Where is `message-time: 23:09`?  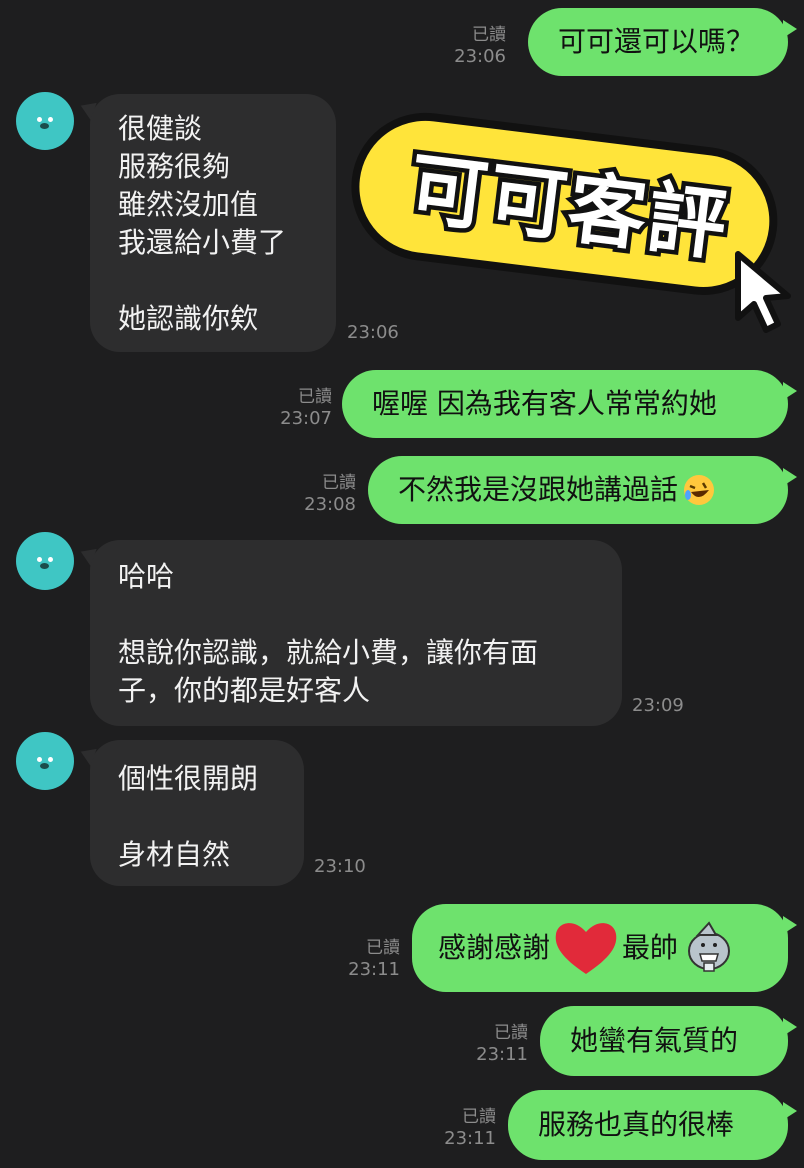
message-time: 23:09 is located at coordinates (658, 705).